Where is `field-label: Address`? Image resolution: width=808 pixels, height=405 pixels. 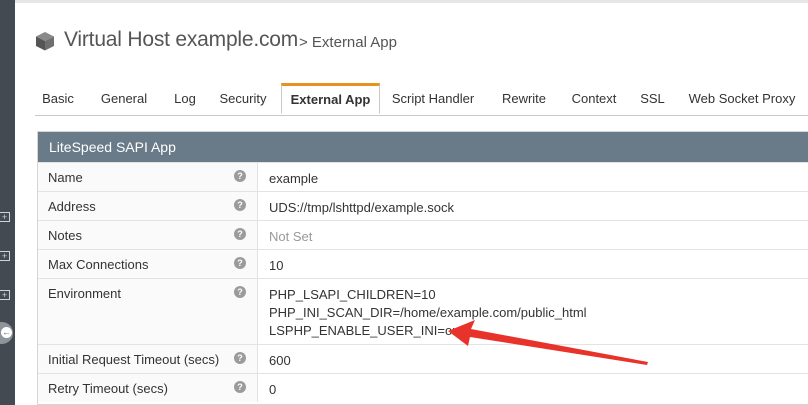
field-label: Address is located at coordinates (72, 206).